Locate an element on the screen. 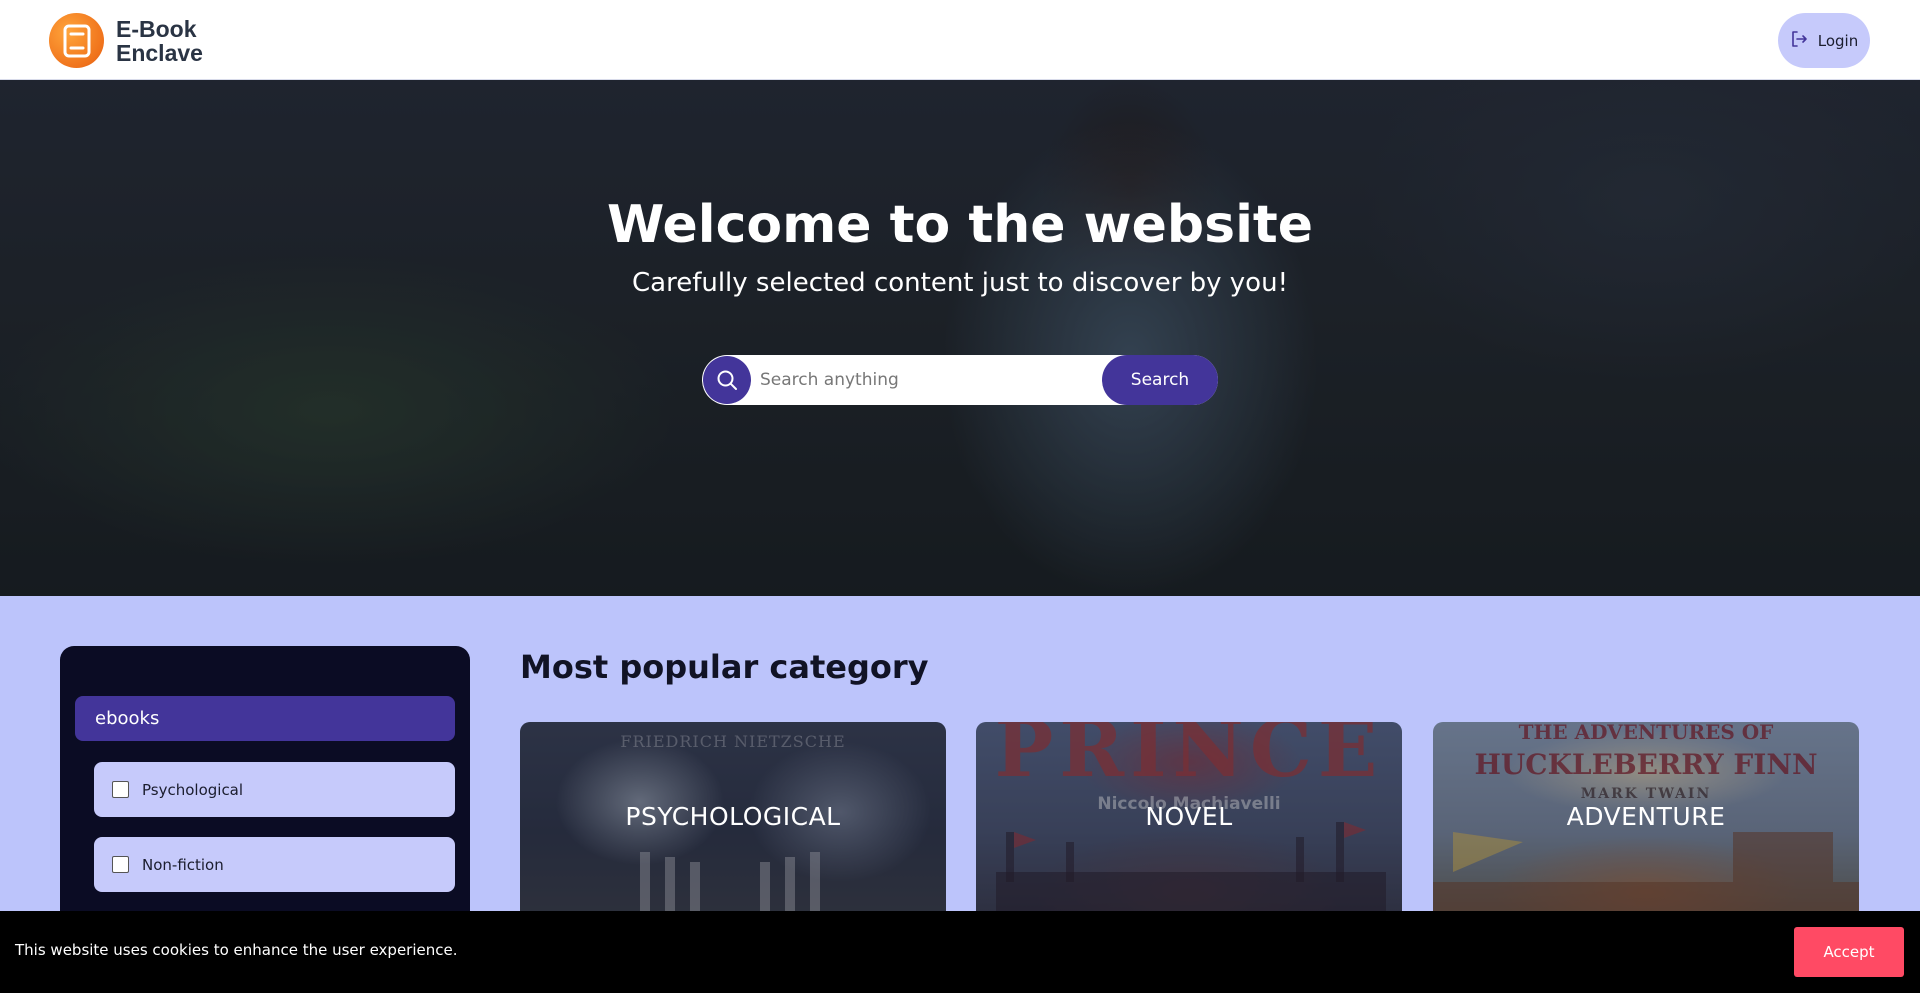  category-card-novel: PRINCE Niccolo Machiavelli NOVEL is located at coordinates (1189, 822).